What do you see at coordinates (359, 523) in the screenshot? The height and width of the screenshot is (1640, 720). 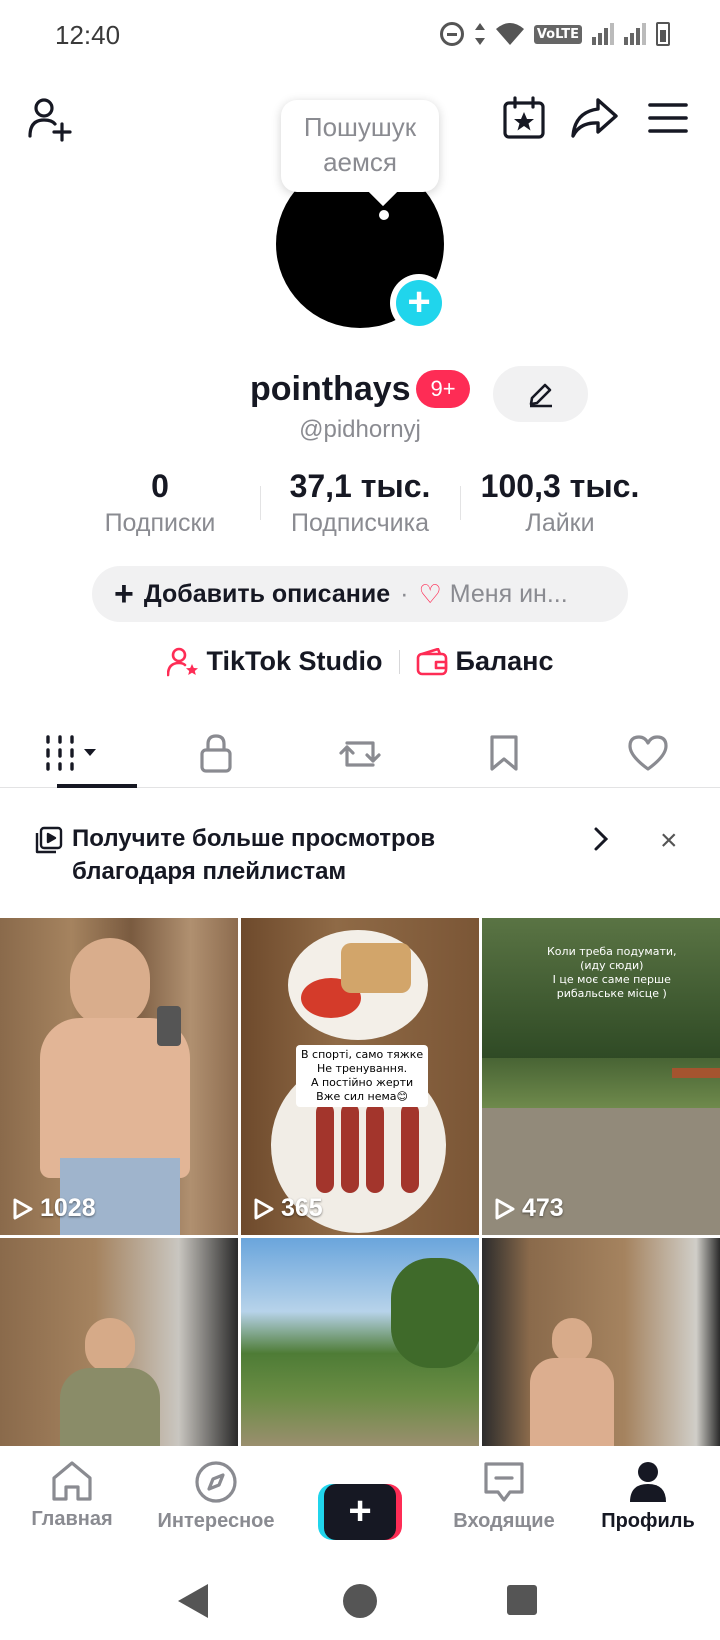 I see `stat-label: Подписчика` at bounding box center [359, 523].